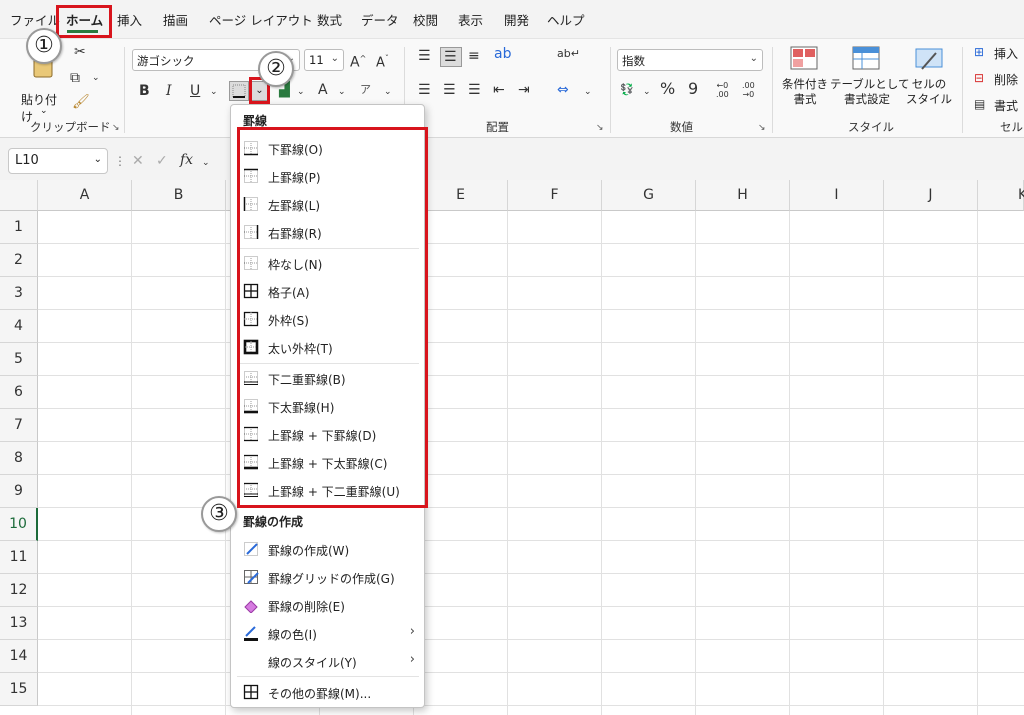 The height and width of the screenshot is (715, 1024). Describe the element at coordinates (424, 56) in the screenshot. I see `align-top-icon: ☰` at that location.